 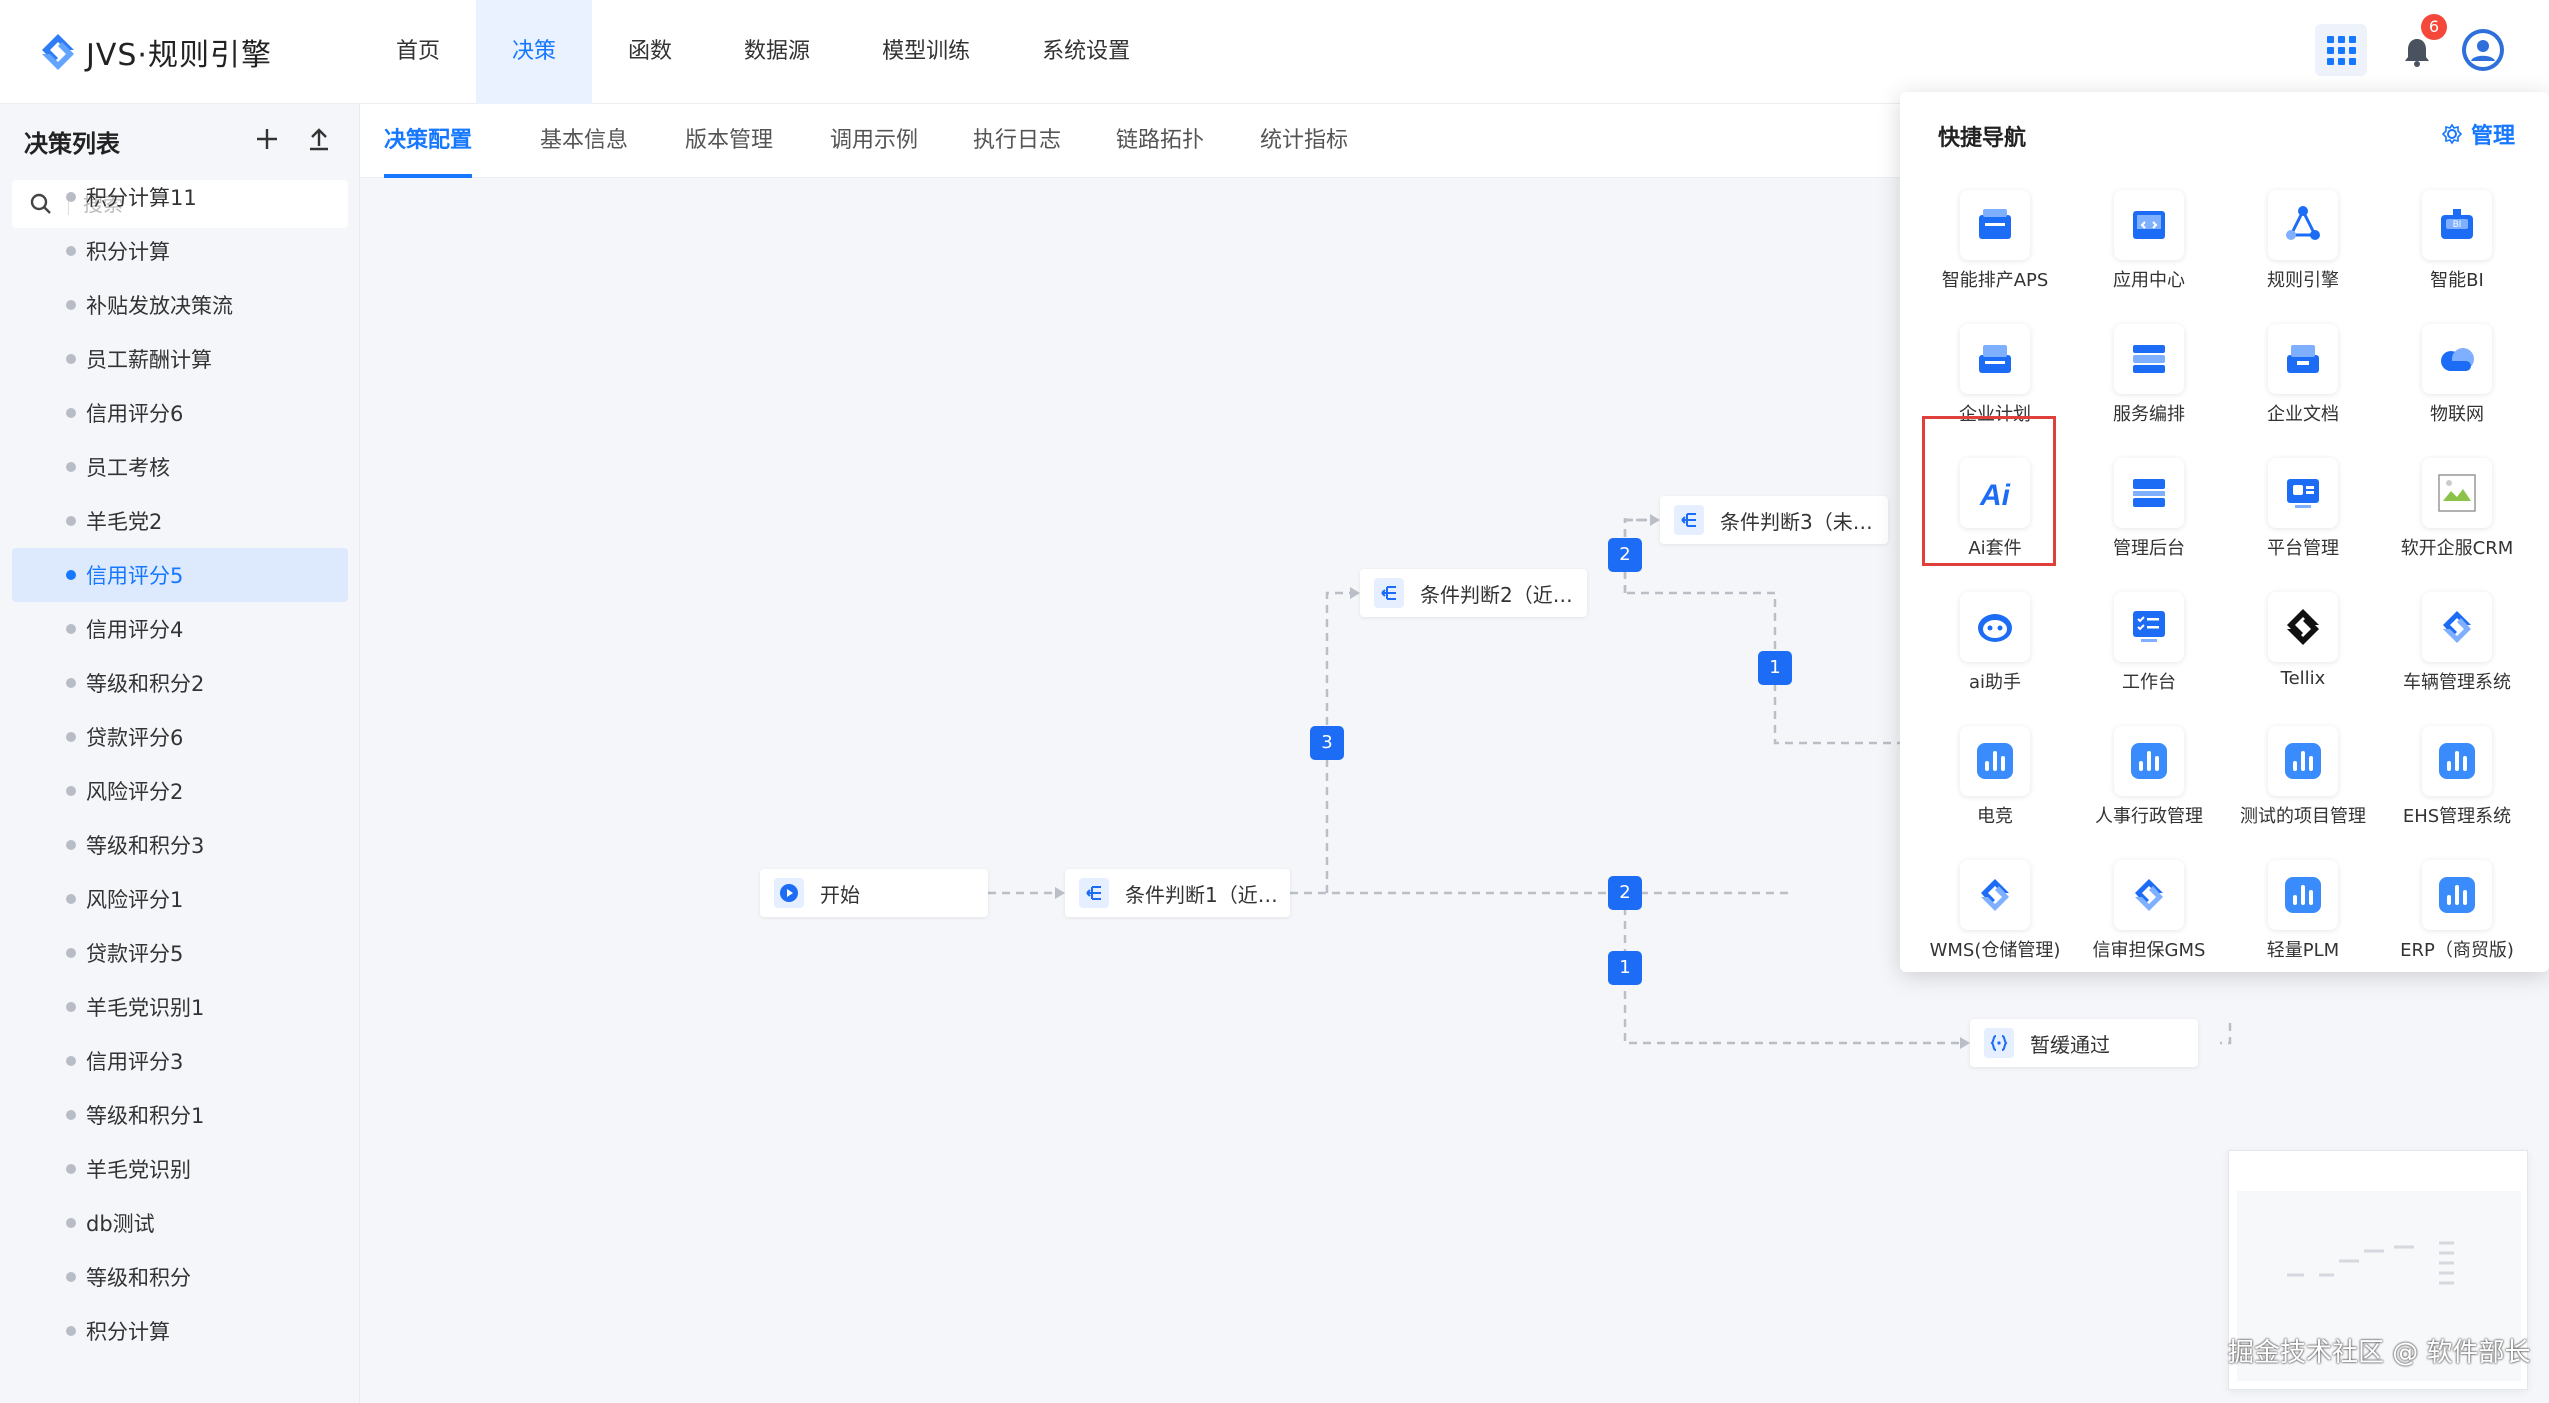 What do you see at coordinates (180, 683) in the screenshot?
I see `sidebar-item: 等级和积分2` at bounding box center [180, 683].